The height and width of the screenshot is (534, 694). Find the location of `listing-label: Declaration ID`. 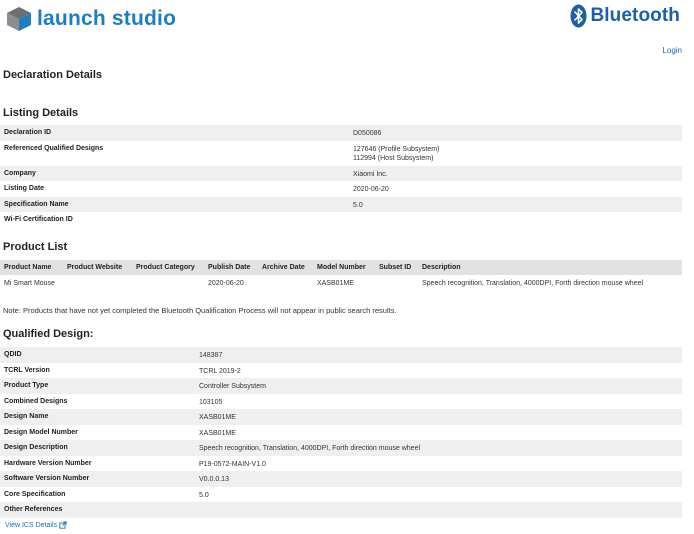

listing-label: Declaration ID is located at coordinates (28, 132).